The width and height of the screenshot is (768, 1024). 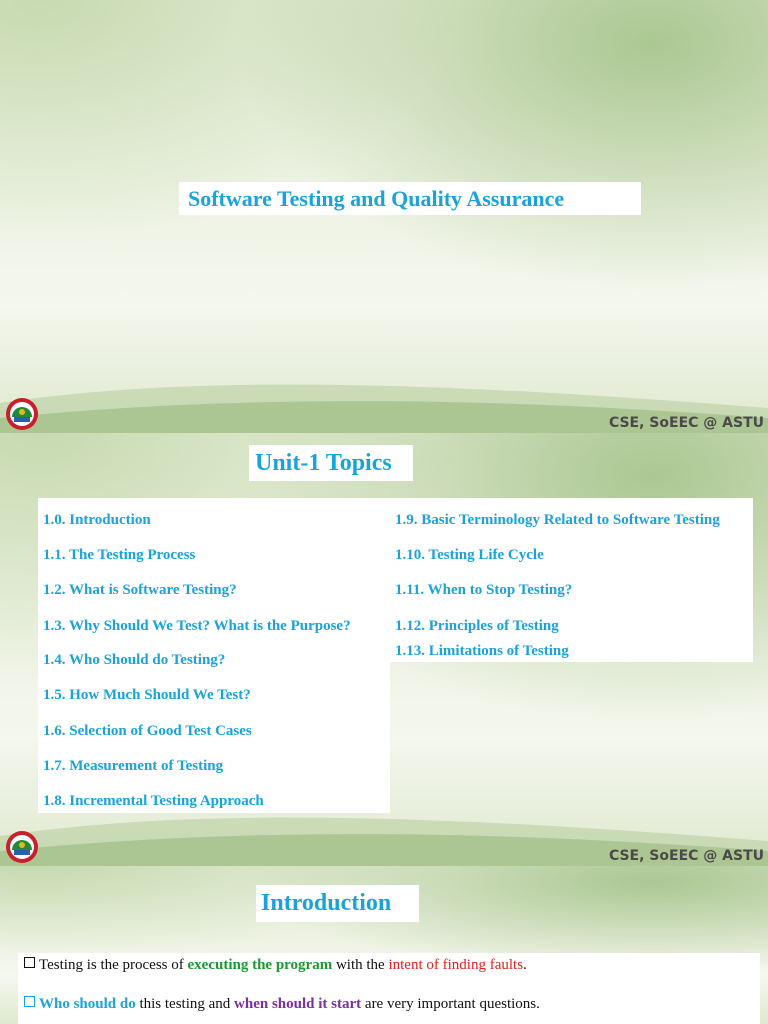 What do you see at coordinates (298, 1004) in the screenshot?
I see `bullet-emphasis: when should it start` at bounding box center [298, 1004].